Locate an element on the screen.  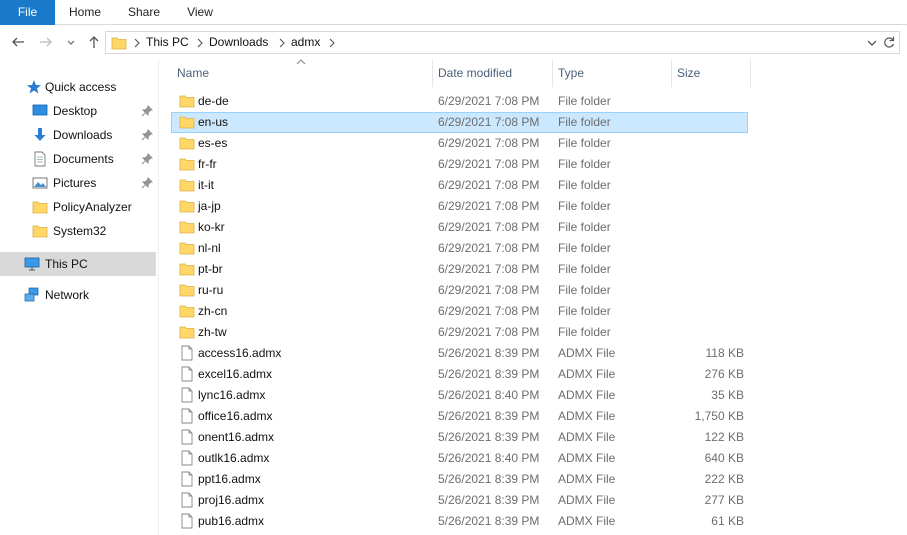
file-row: it-it 6/29/2021 7:08 PM File folder is located at coordinates (459, 185).